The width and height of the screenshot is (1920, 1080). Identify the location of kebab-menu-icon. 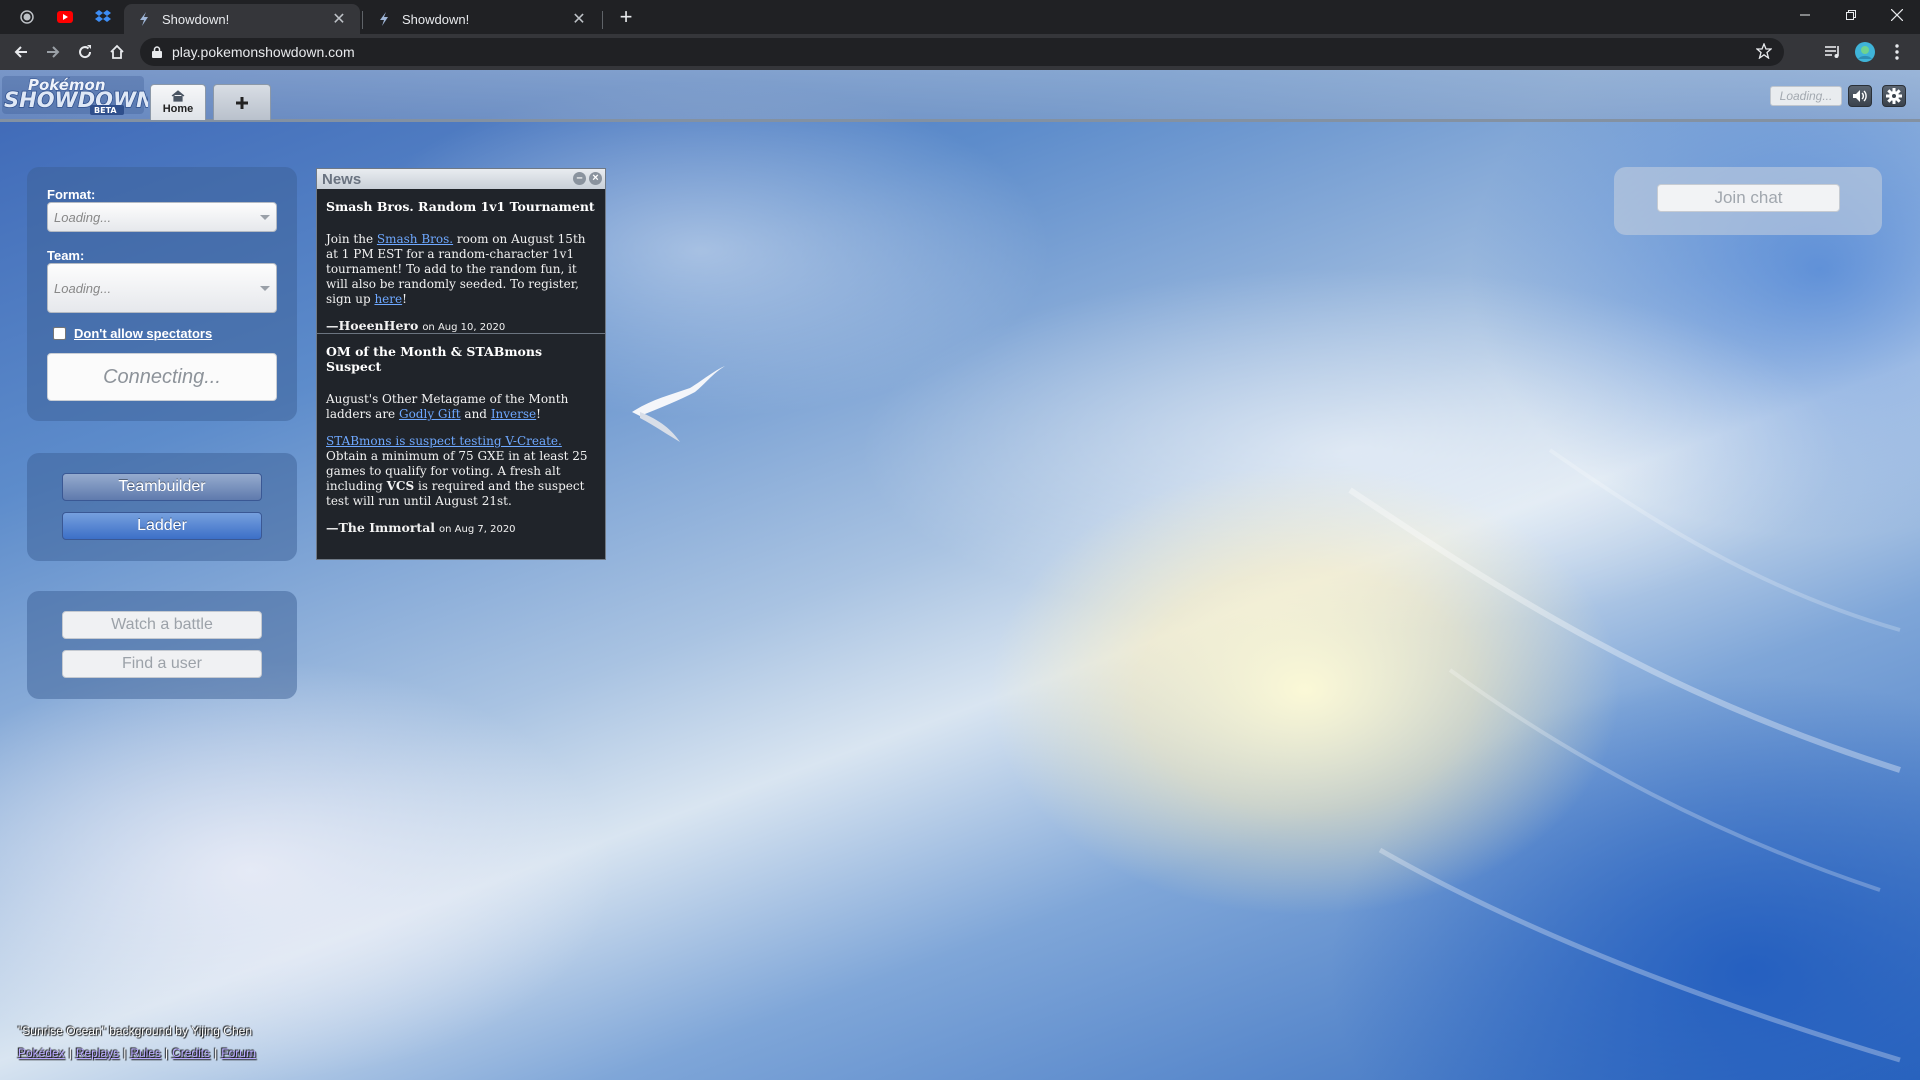
(1897, 52).